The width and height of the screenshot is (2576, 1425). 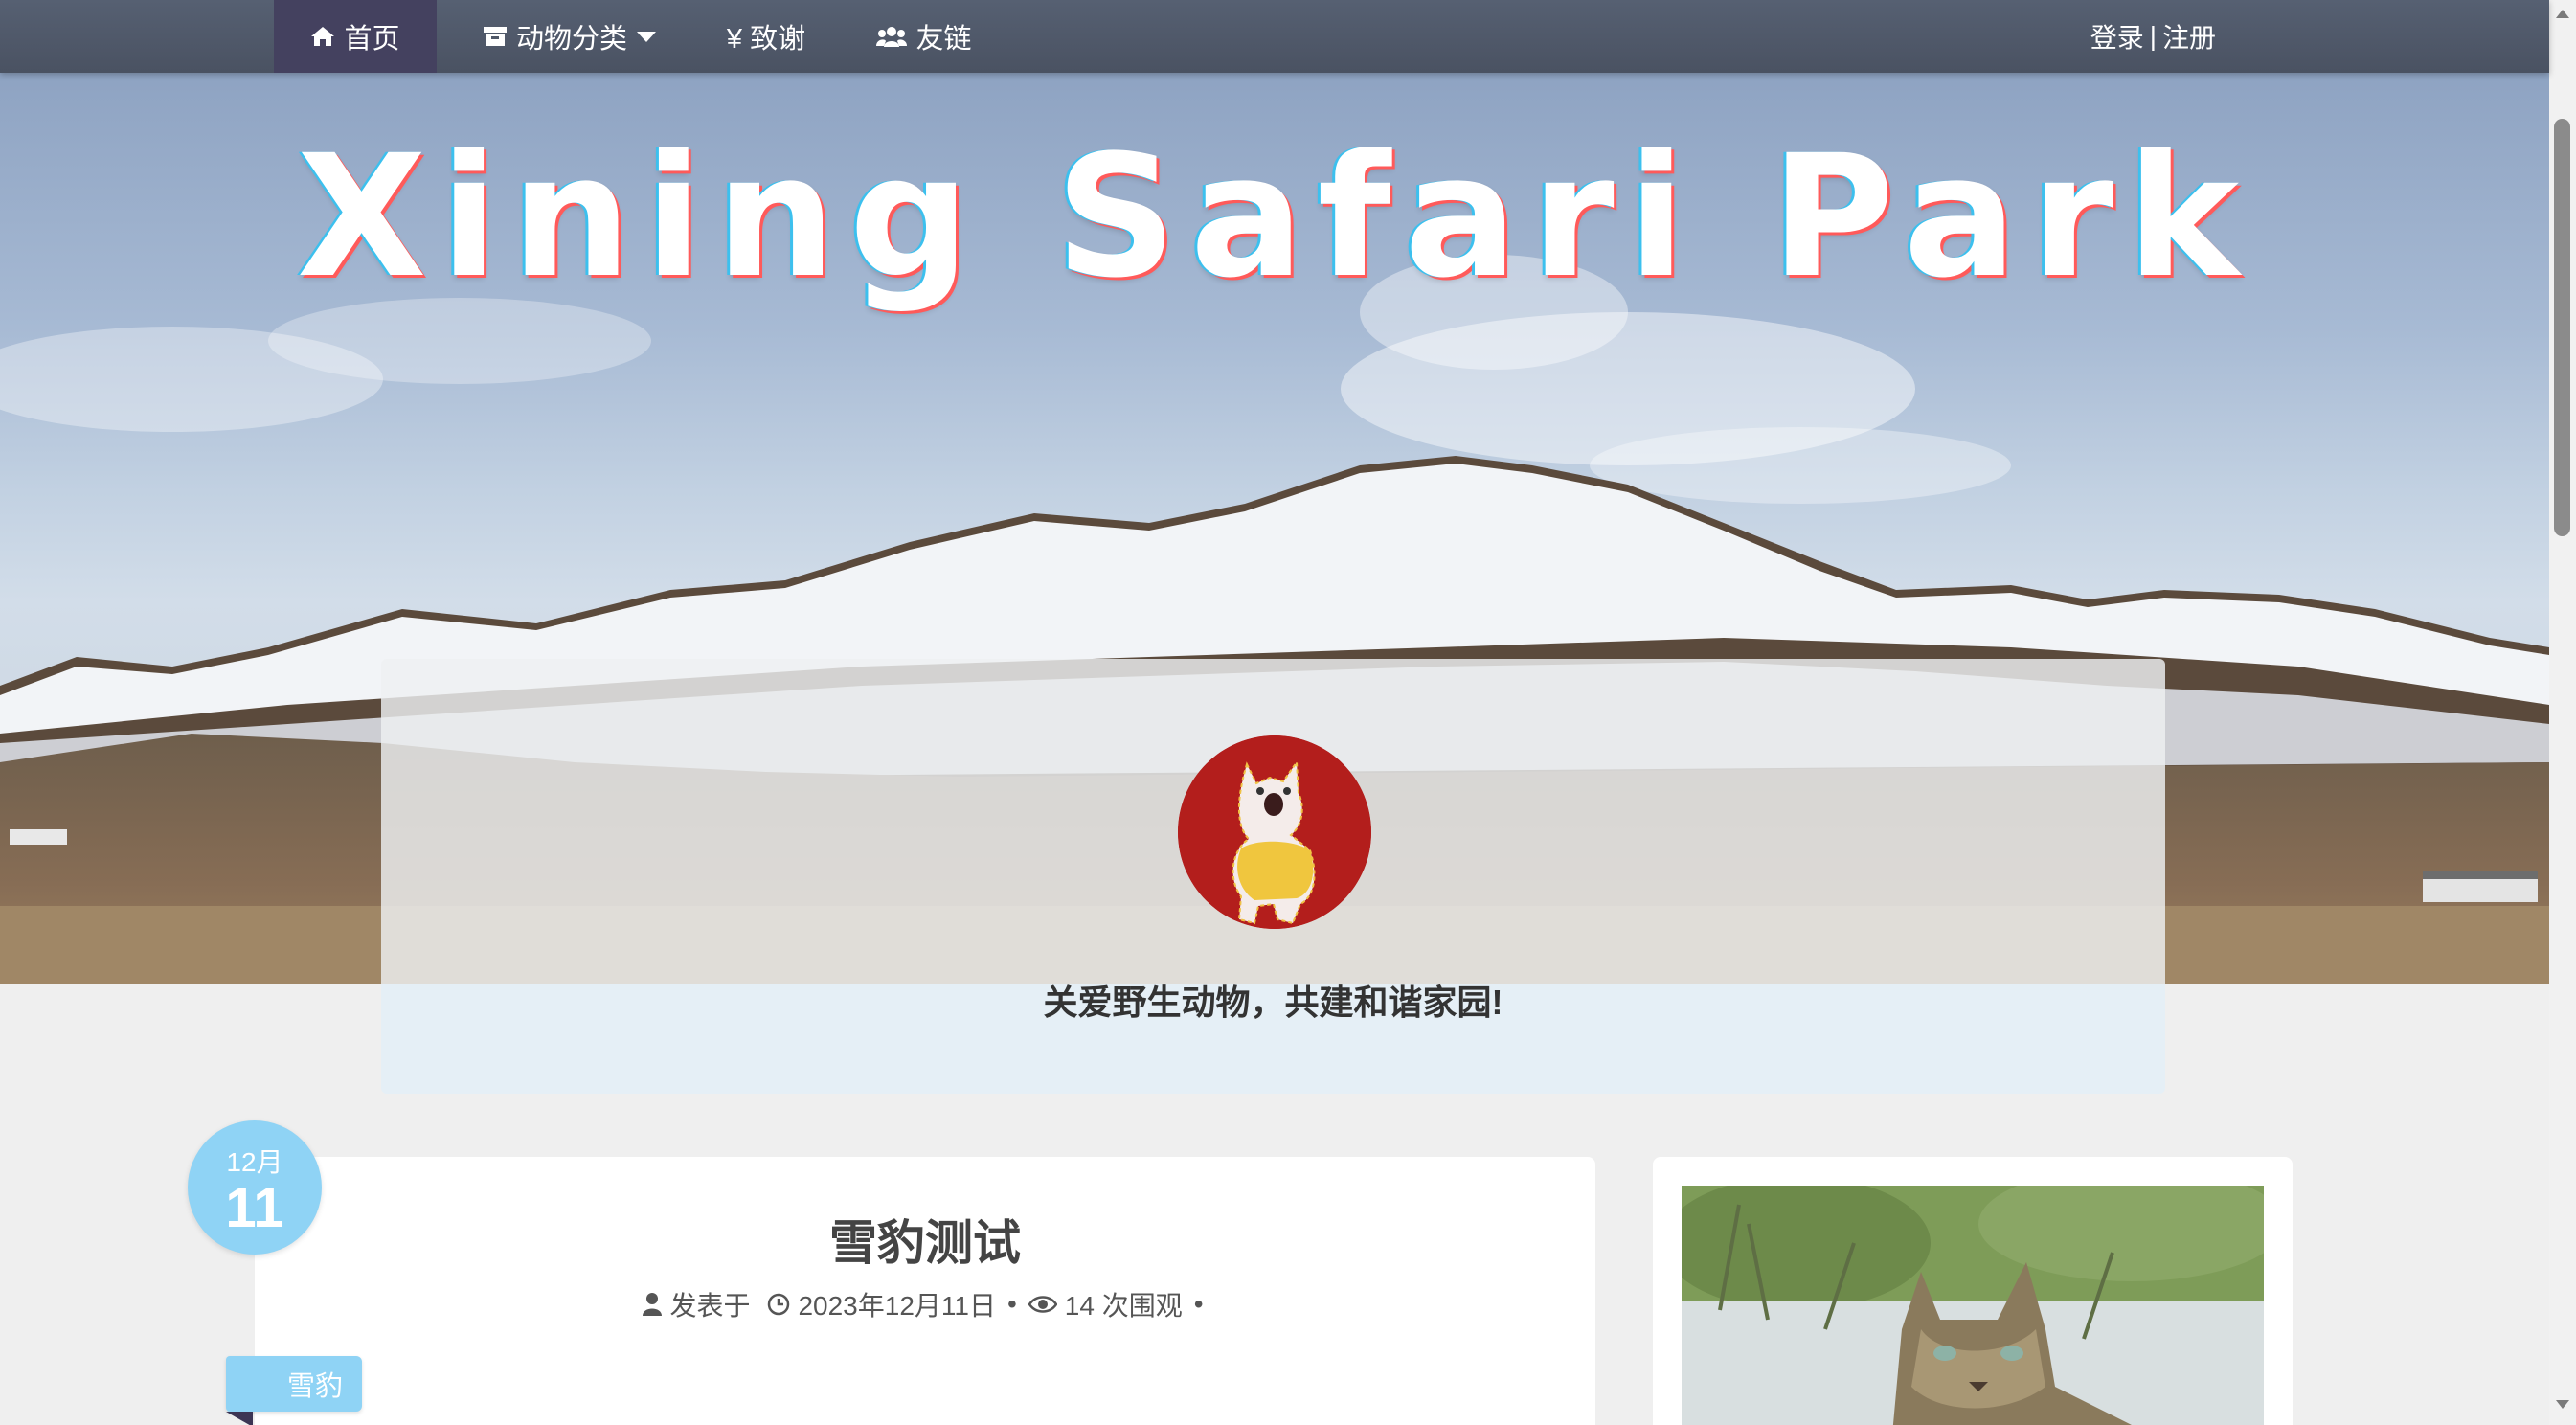 What do you see at coordinates (571, 39) in the screenshot?
I see `nav-item-label: 动物分类` at bounding box center [571, 39].